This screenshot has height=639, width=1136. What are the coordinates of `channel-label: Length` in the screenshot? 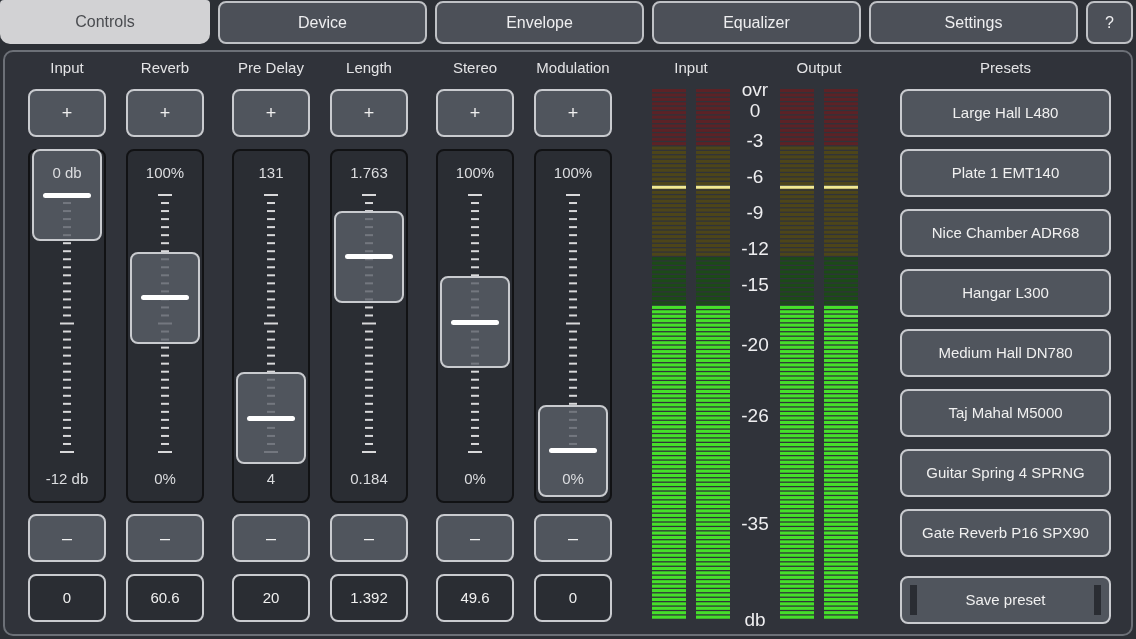 It's located at (369, 68).